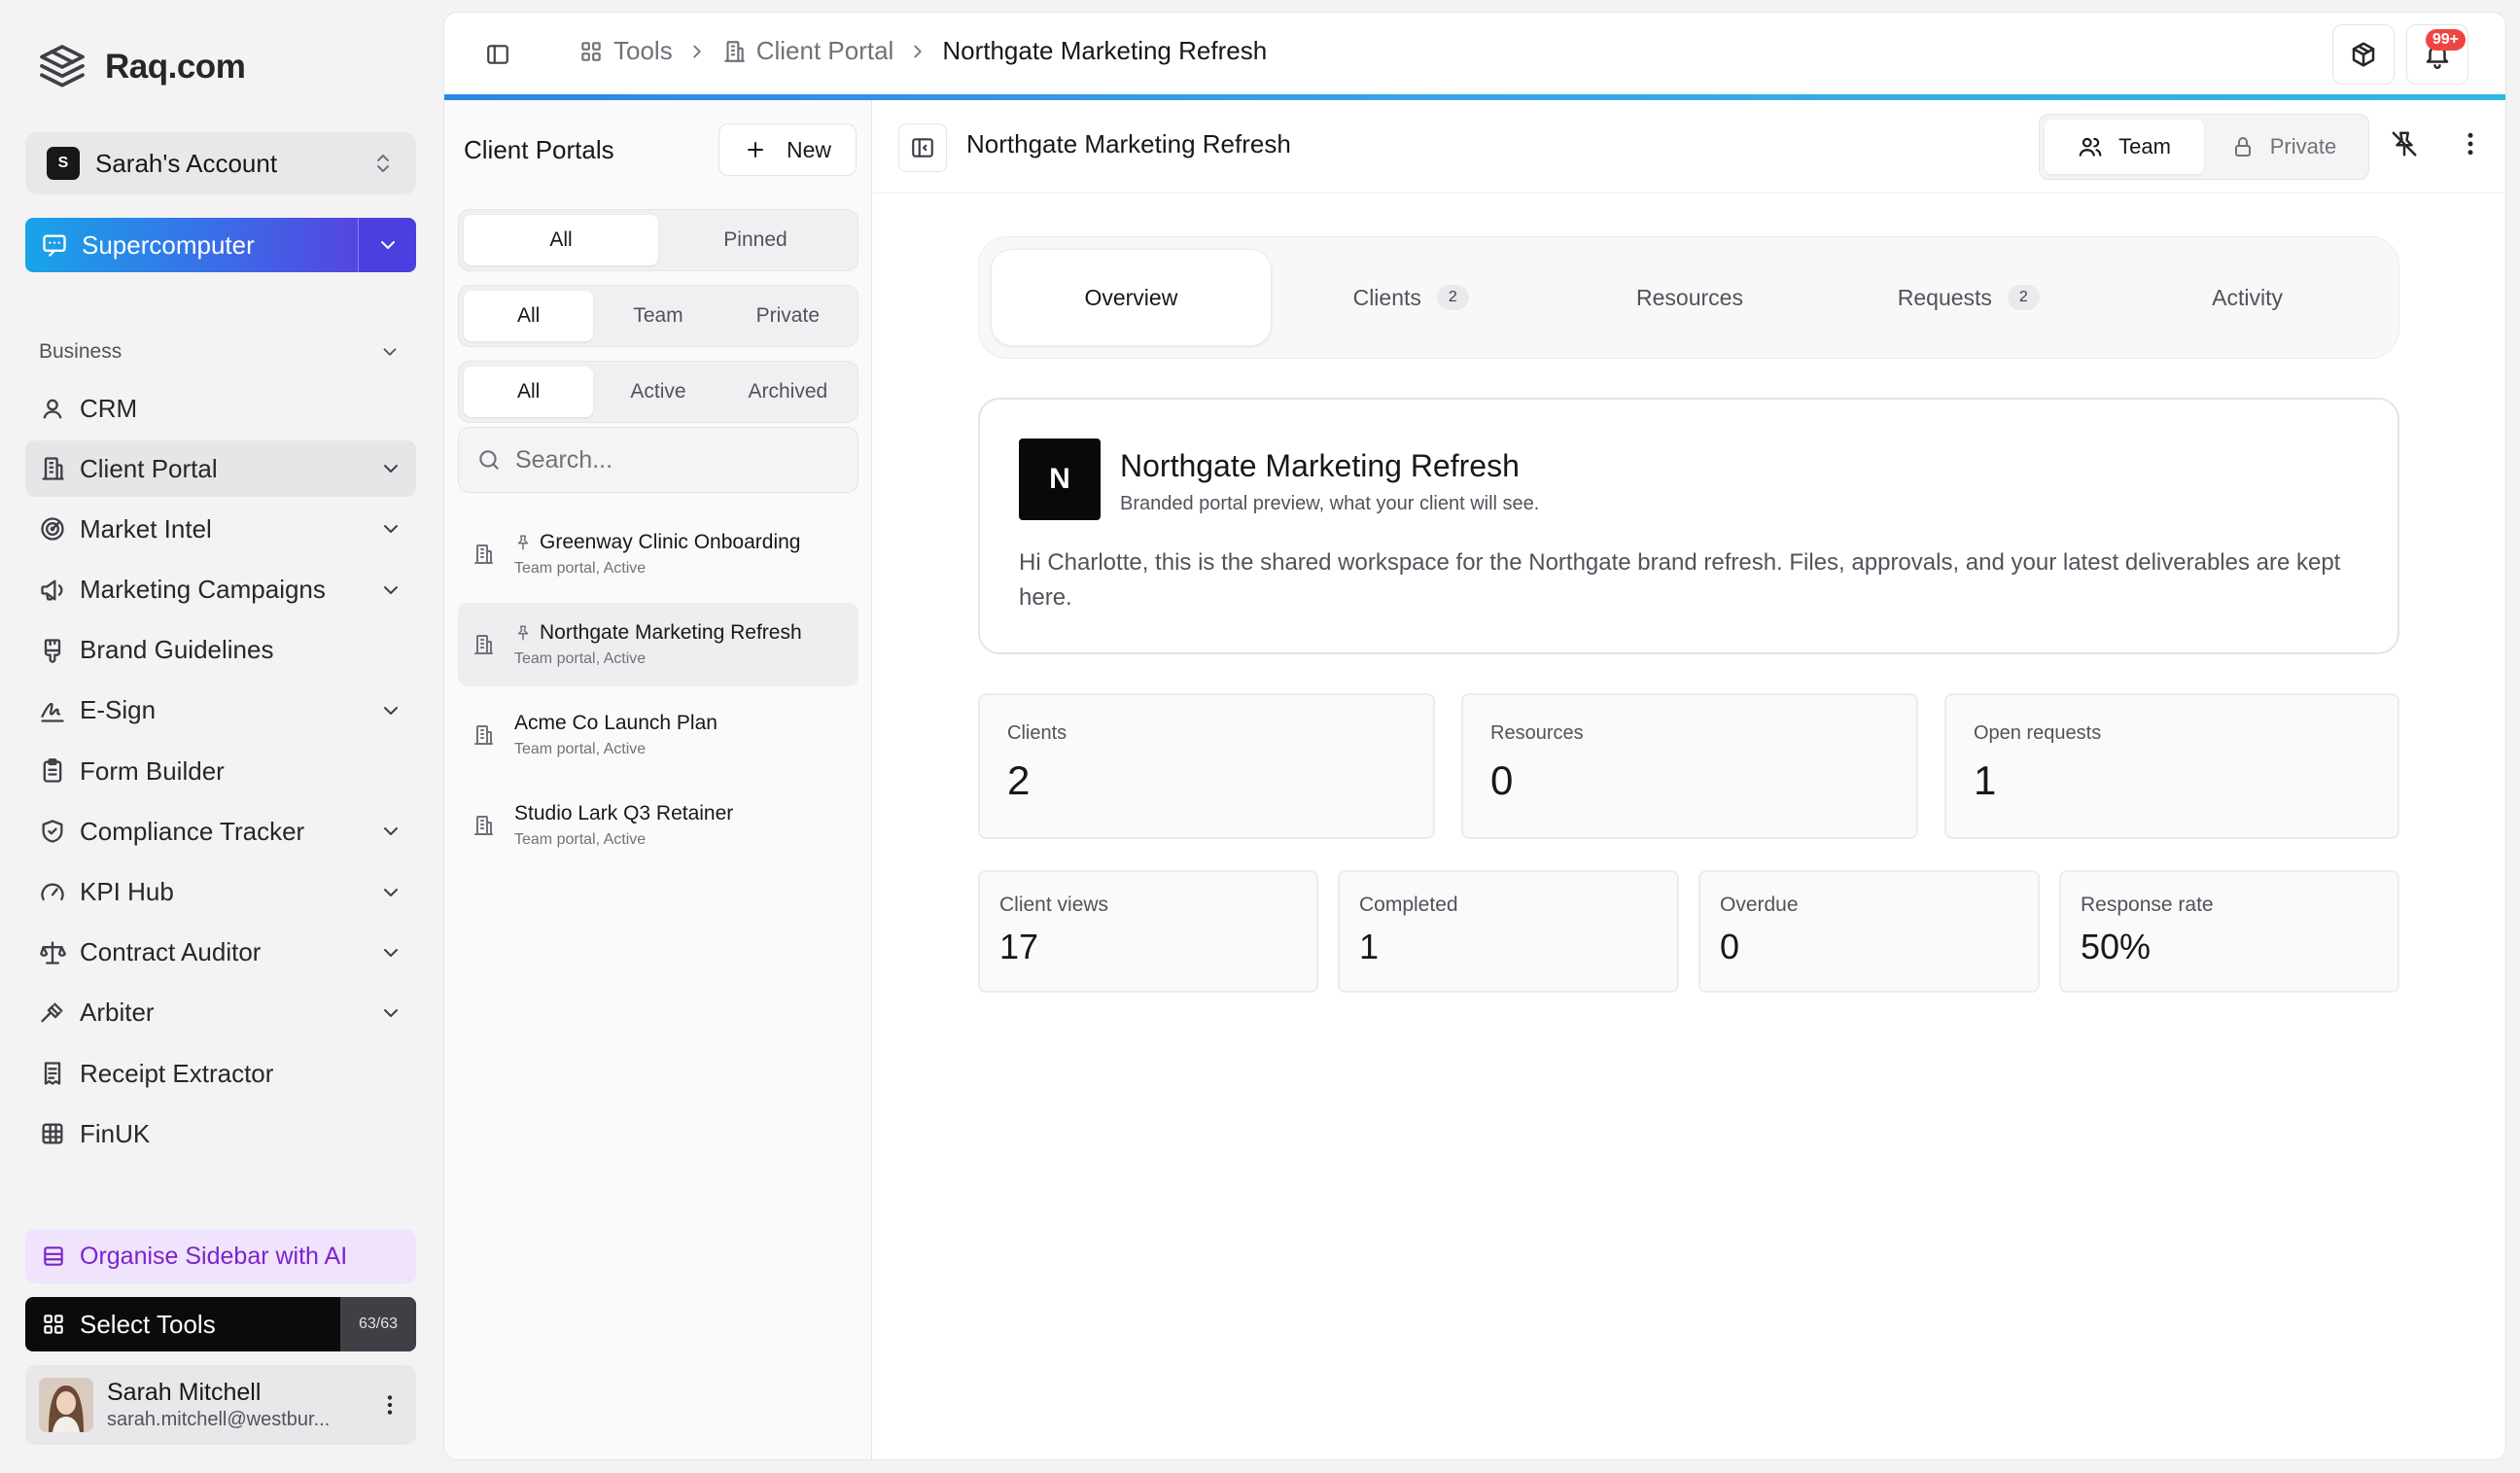 The height and width of the screenshot is (1473, 2520). I want to click on tools-count-badge: 63/63, so click(378, 1324).